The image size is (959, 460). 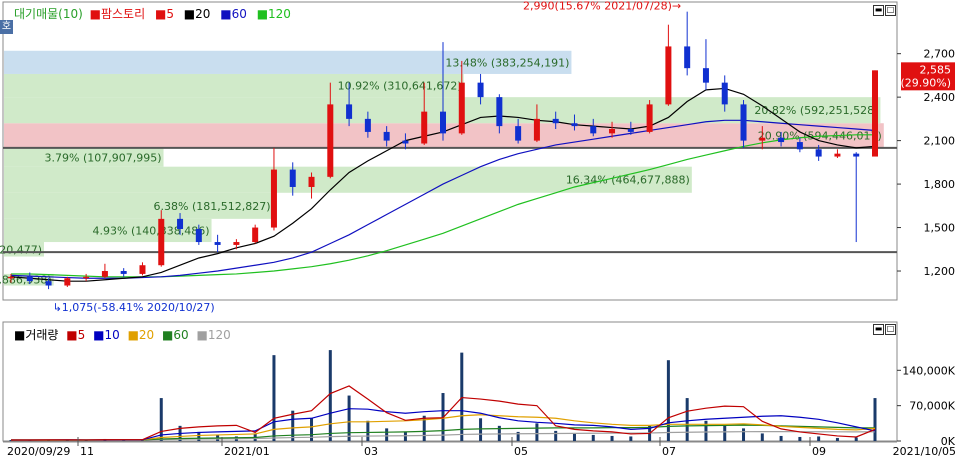 What do you see at coordinates (212, 206) in the screenshot?
I see `supply-zone-label-4: 6.38% (181,512,827)` at bounding box center [212, 206].